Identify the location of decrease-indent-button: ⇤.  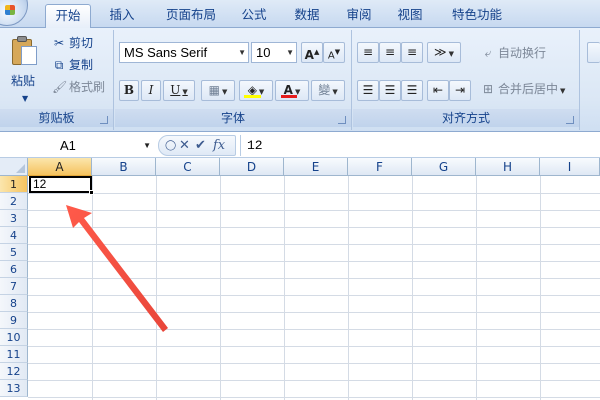
(438, 90).